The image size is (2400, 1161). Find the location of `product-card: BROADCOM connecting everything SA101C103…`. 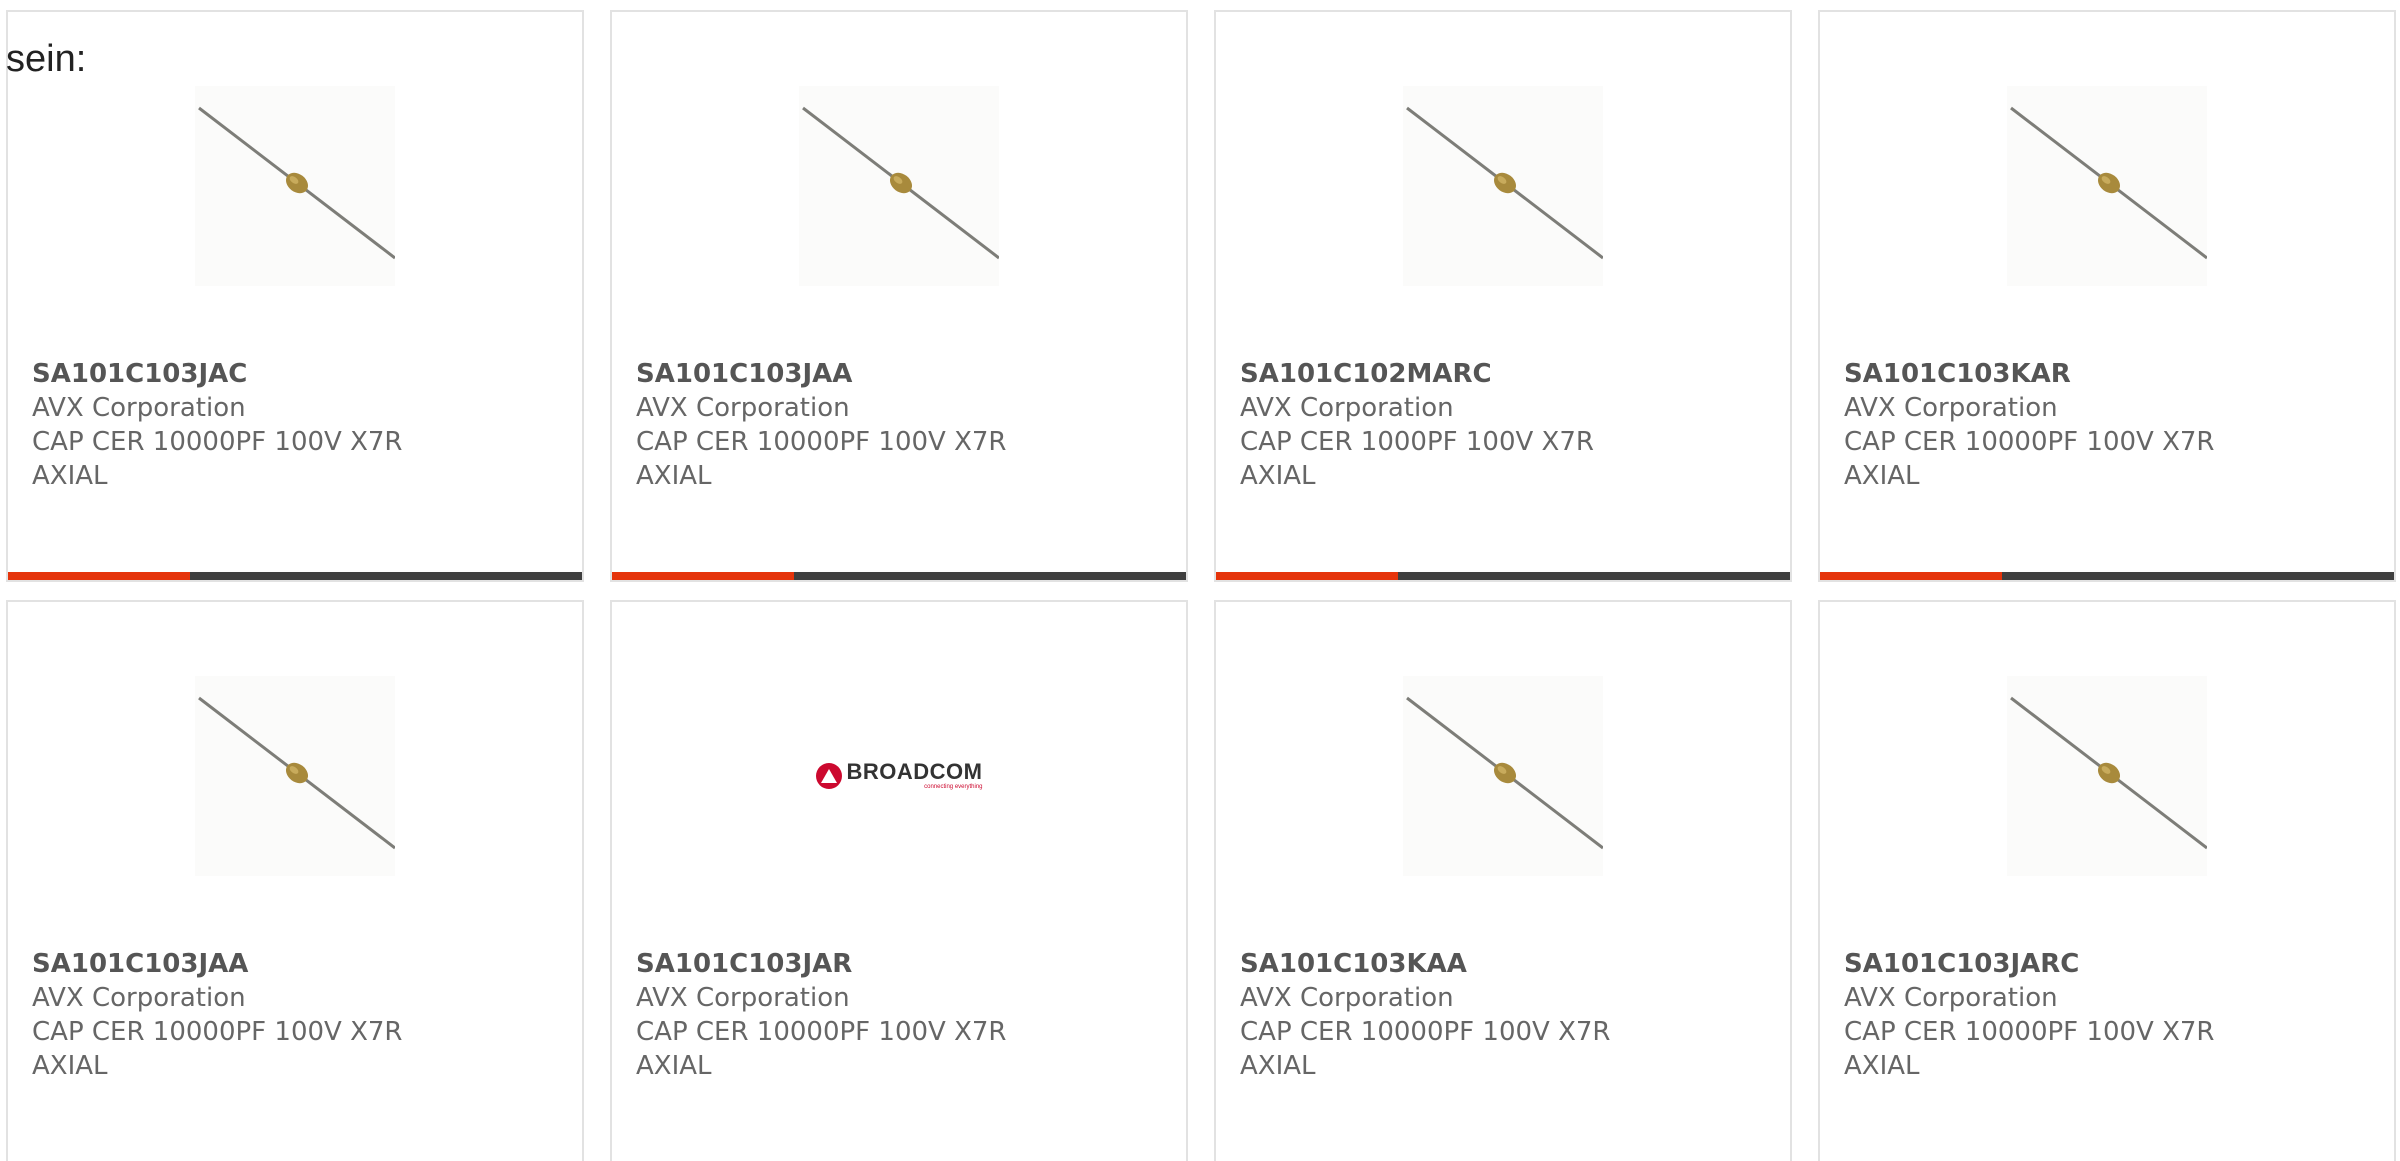

product-card: BROADCOM connecting everything SA101C103… is located at coordinates (899, 880).